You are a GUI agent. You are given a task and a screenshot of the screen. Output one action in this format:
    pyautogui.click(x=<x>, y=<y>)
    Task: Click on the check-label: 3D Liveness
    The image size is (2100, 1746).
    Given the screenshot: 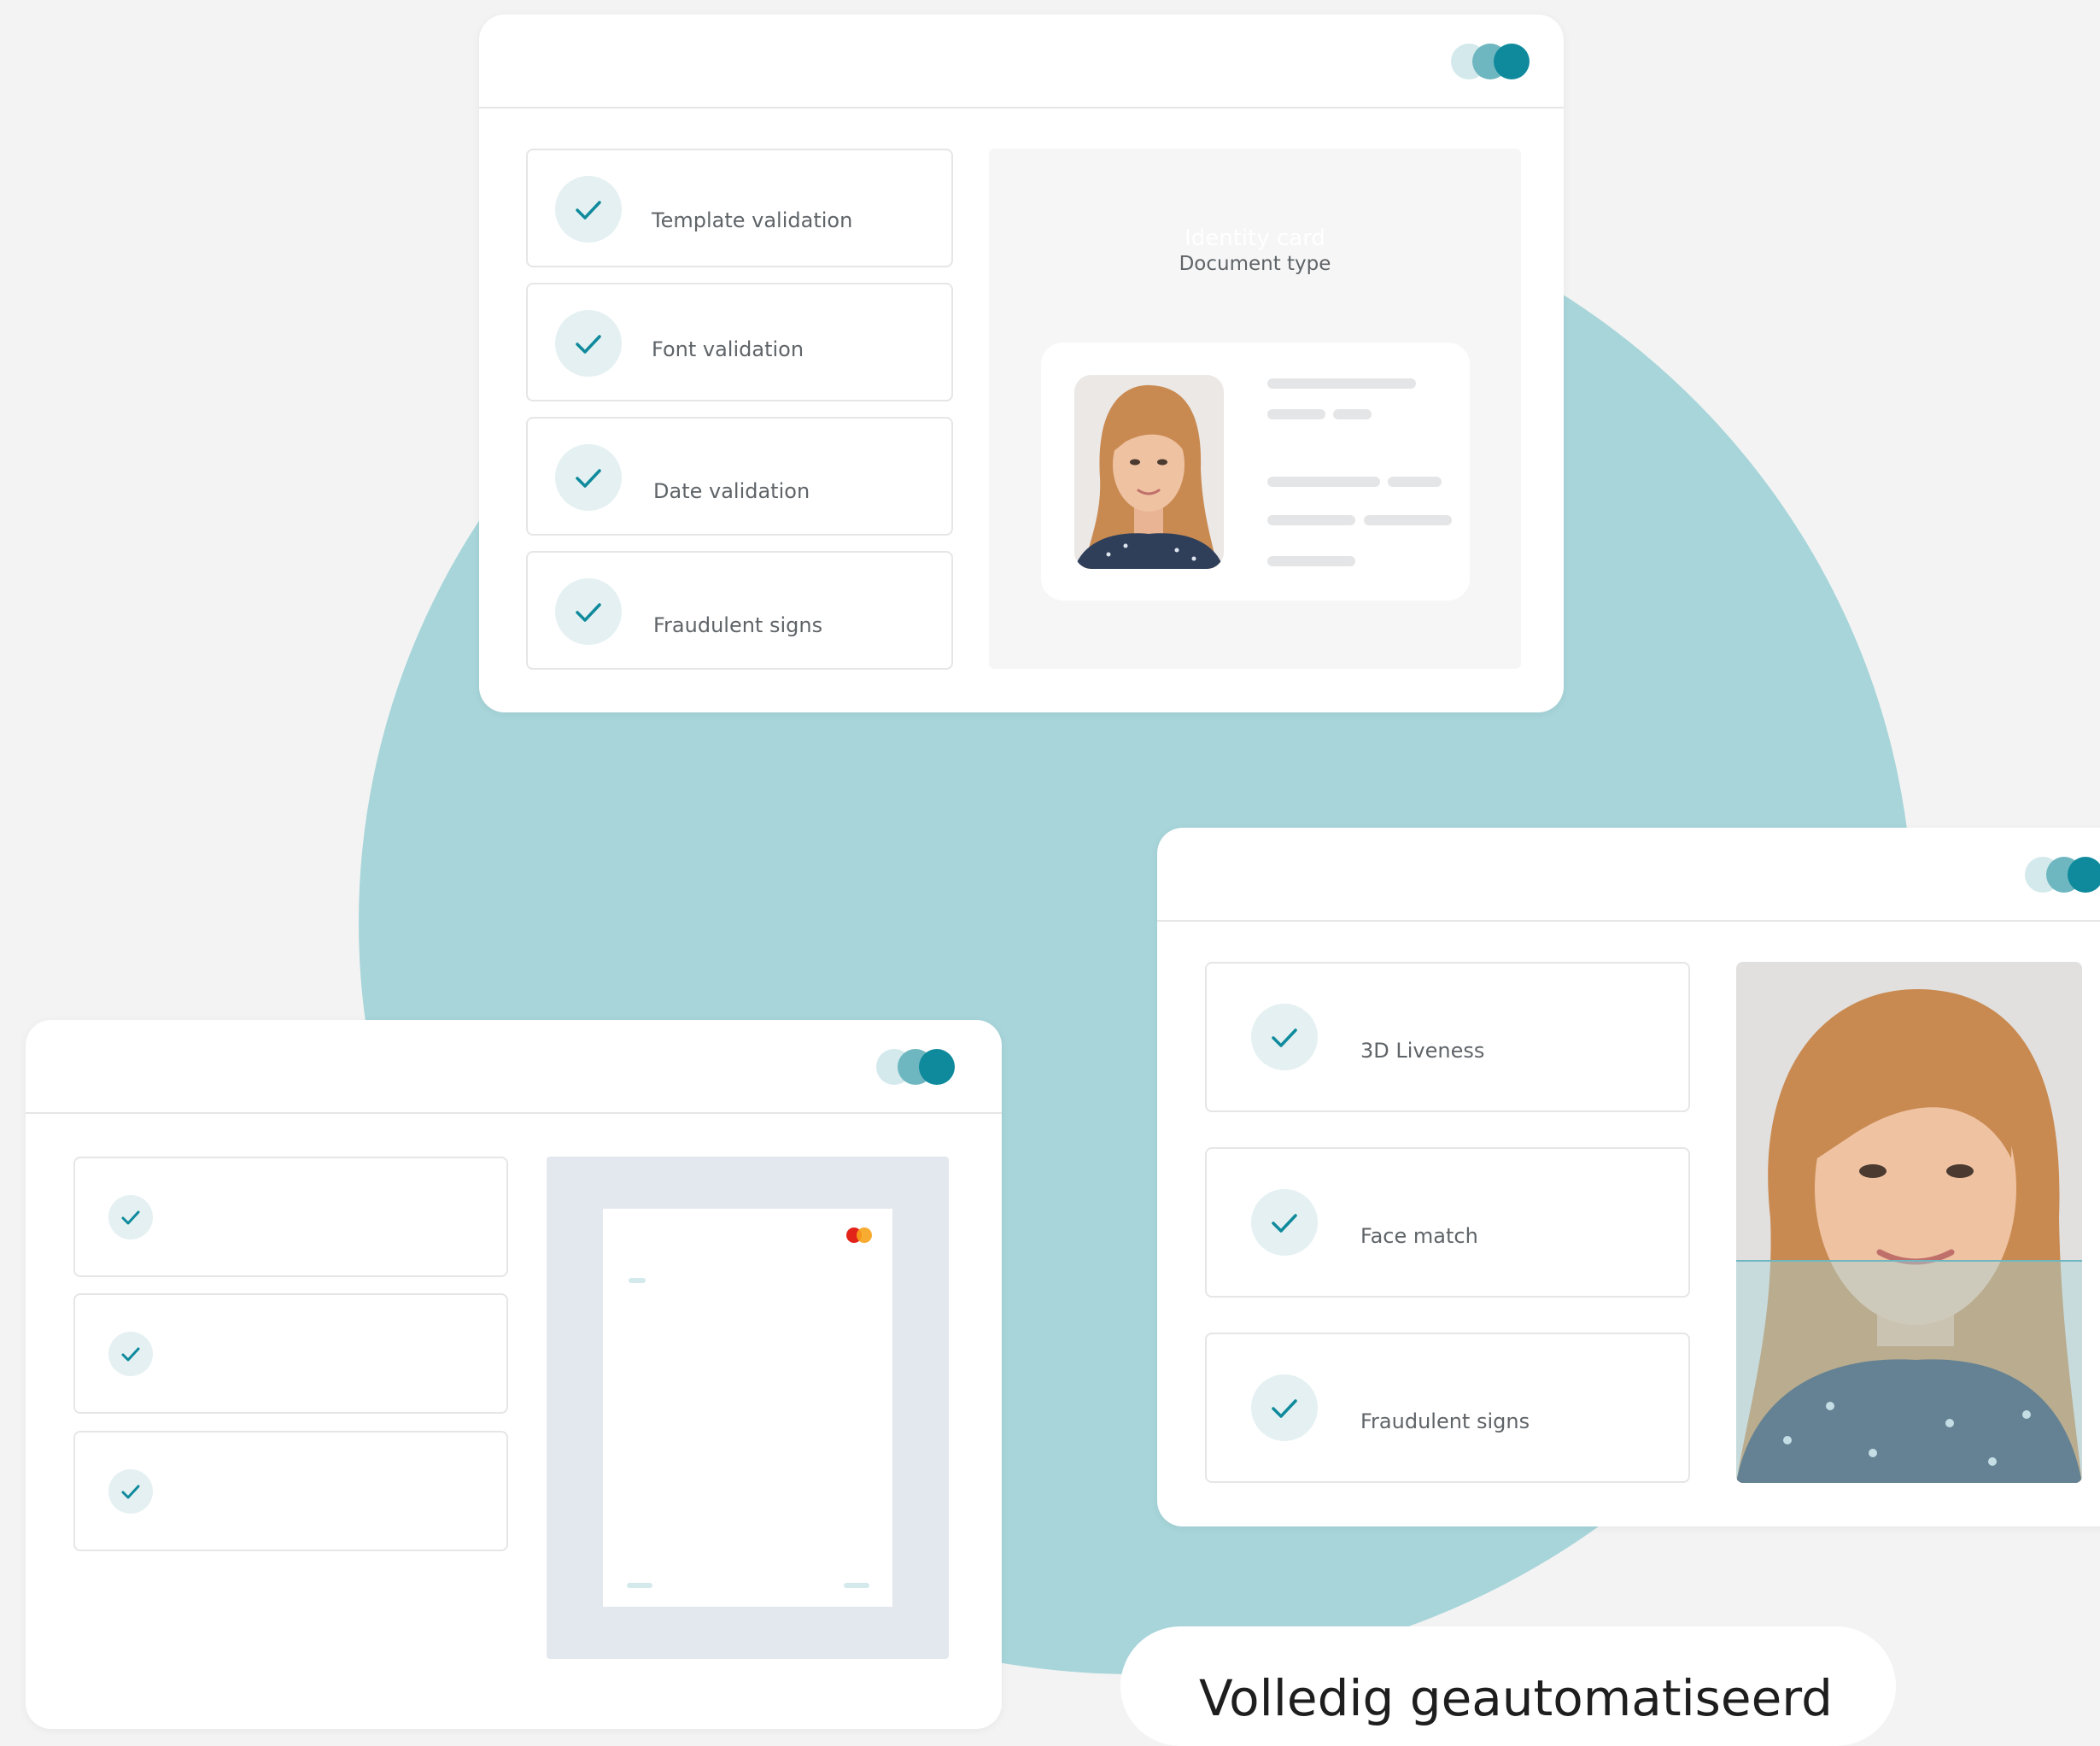 What is the action you would take?
    pyautogui.click(x=1423, y=1051)
    